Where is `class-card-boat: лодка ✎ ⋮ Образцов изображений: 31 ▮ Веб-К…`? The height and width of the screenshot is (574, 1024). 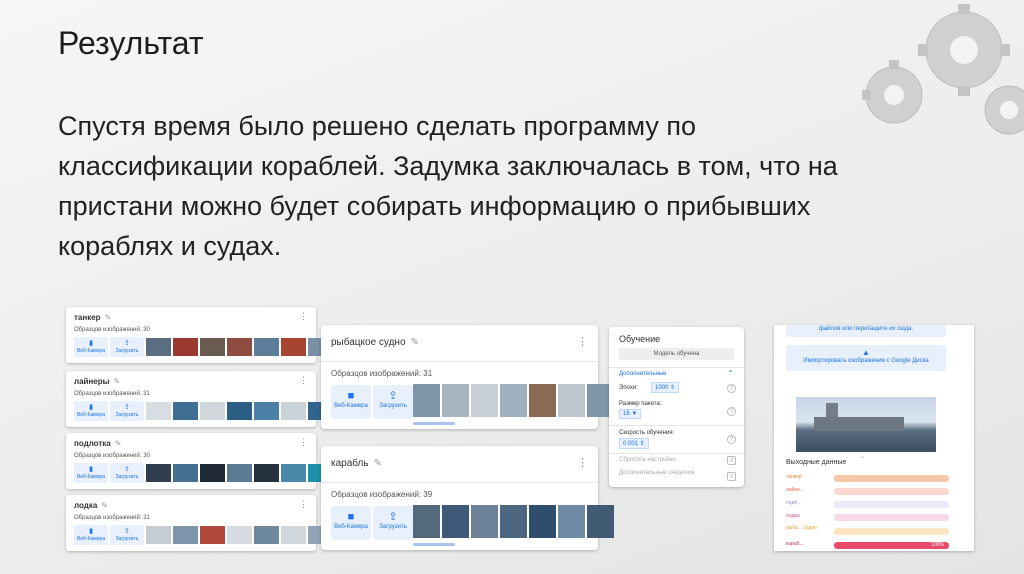
class-card-boat: лодка ✎ ⋮ Образцов изображений: 31 ▮ Веб-К… is located at coordinates (226, 523).